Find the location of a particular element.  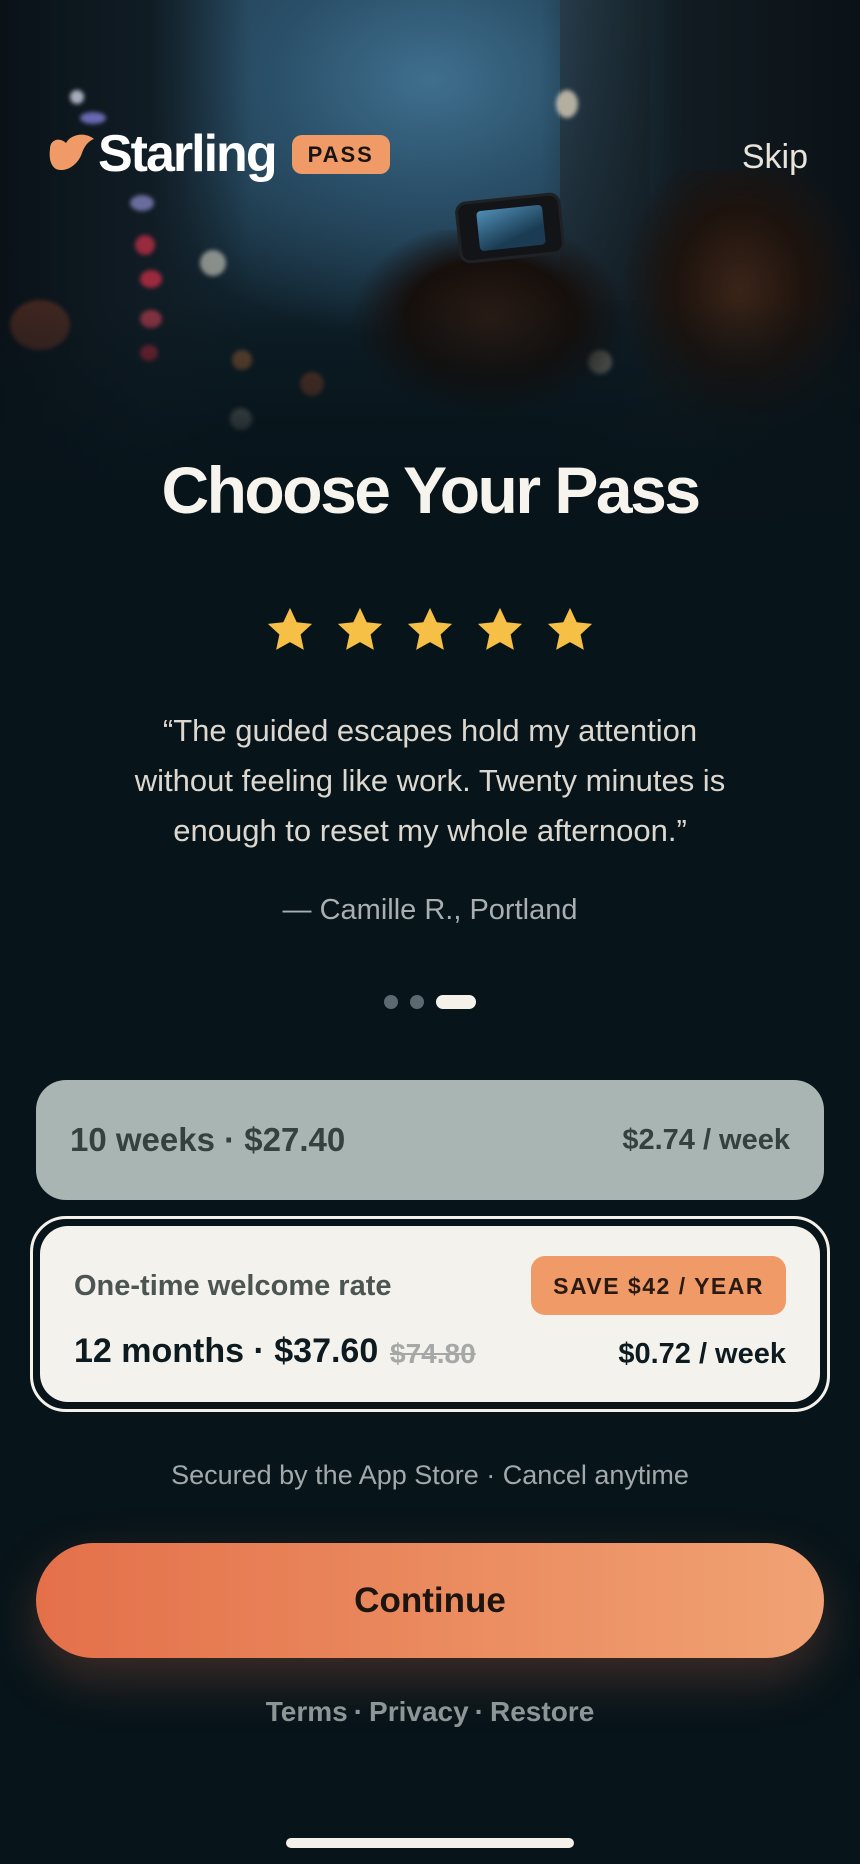

restore-link: Restore is located at coordinates (542, 1711).